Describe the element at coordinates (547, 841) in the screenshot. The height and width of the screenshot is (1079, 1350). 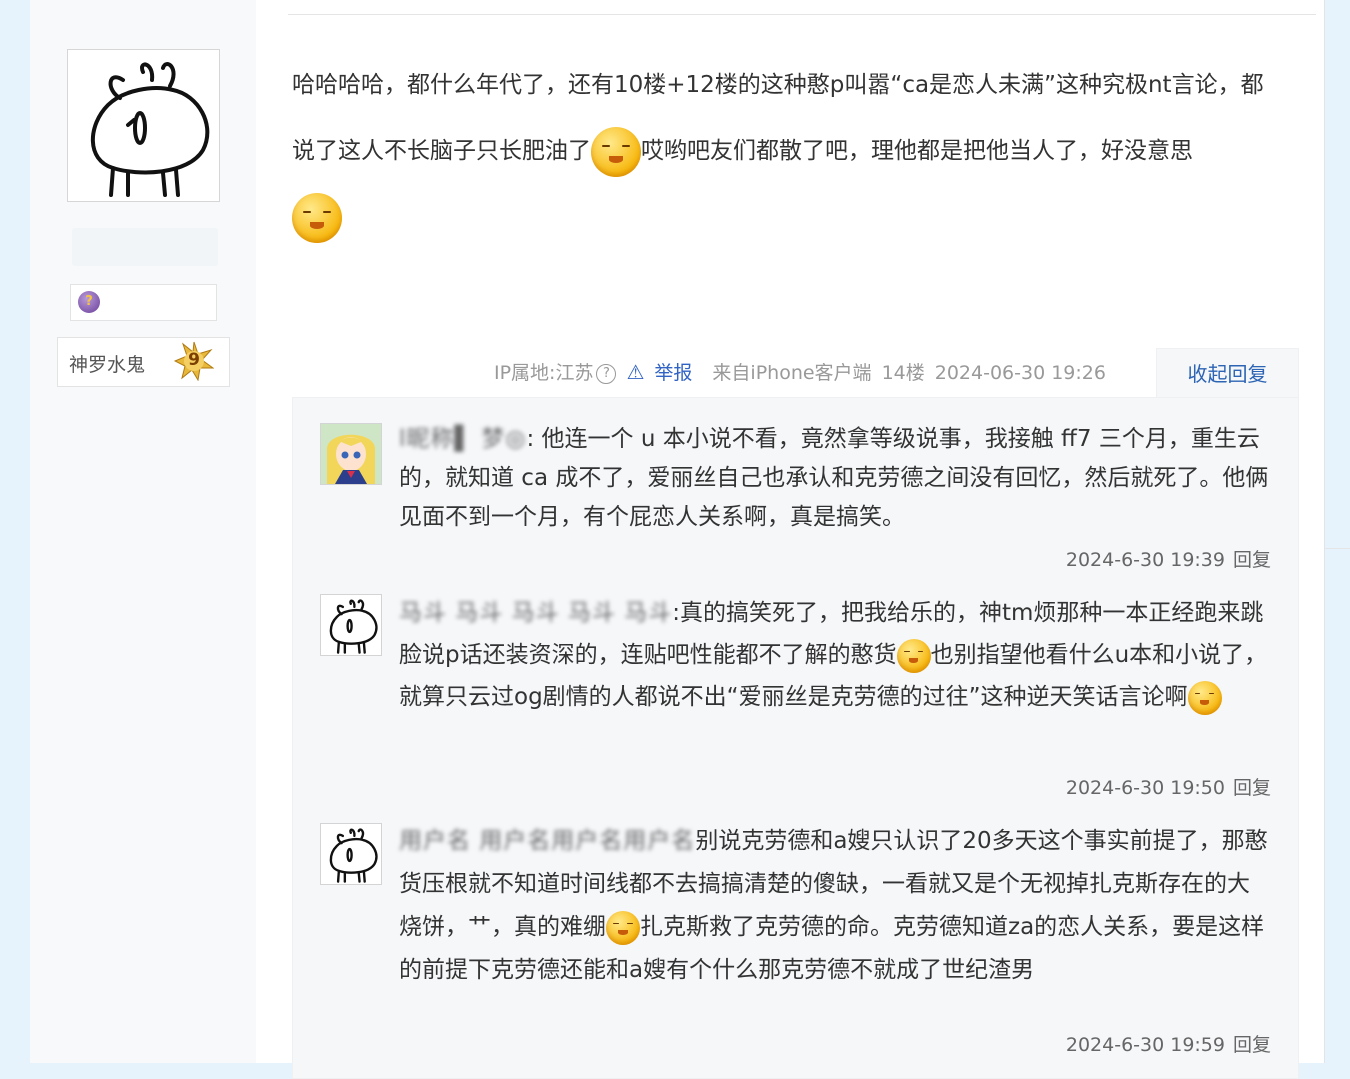
I see `reply-username: 用户名 用户名用户名用户名` at that location.